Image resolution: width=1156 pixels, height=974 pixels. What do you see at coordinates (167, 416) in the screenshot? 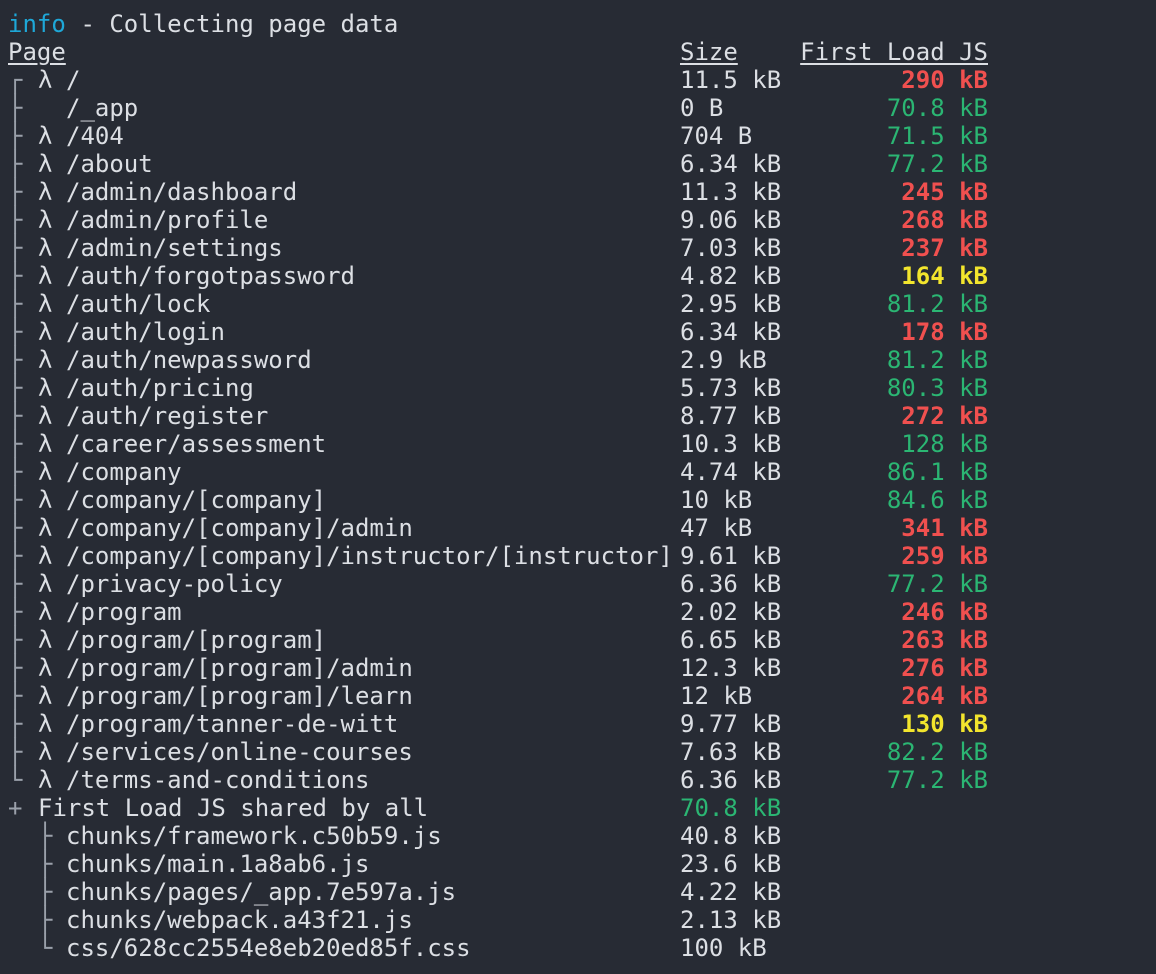
I see `route-path: /auth/register` at bounding box center [167, 416].